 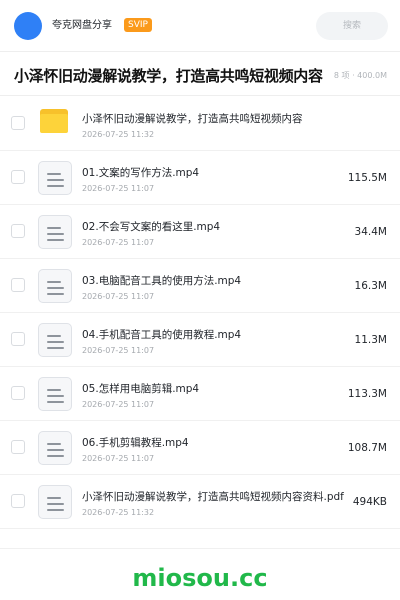 What do you see at coordinates (135, 443) in the screenshot?
I see `file-name: 06.手机剪辑教程.mp4` at bounding box center [135, 443].